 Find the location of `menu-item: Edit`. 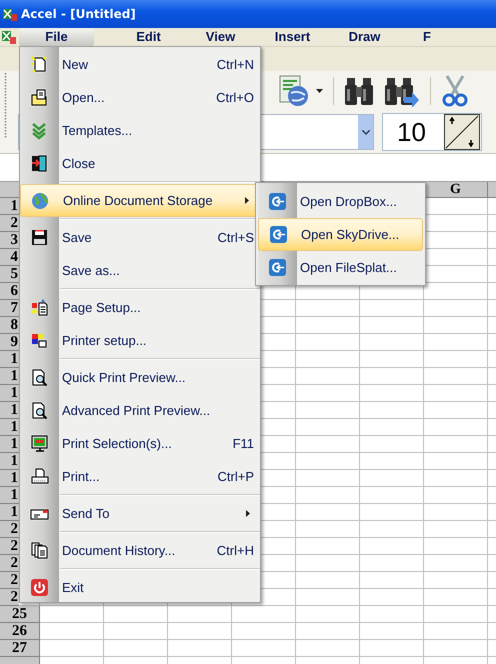

menu-item: Edit is located at coordinates (148, 37).